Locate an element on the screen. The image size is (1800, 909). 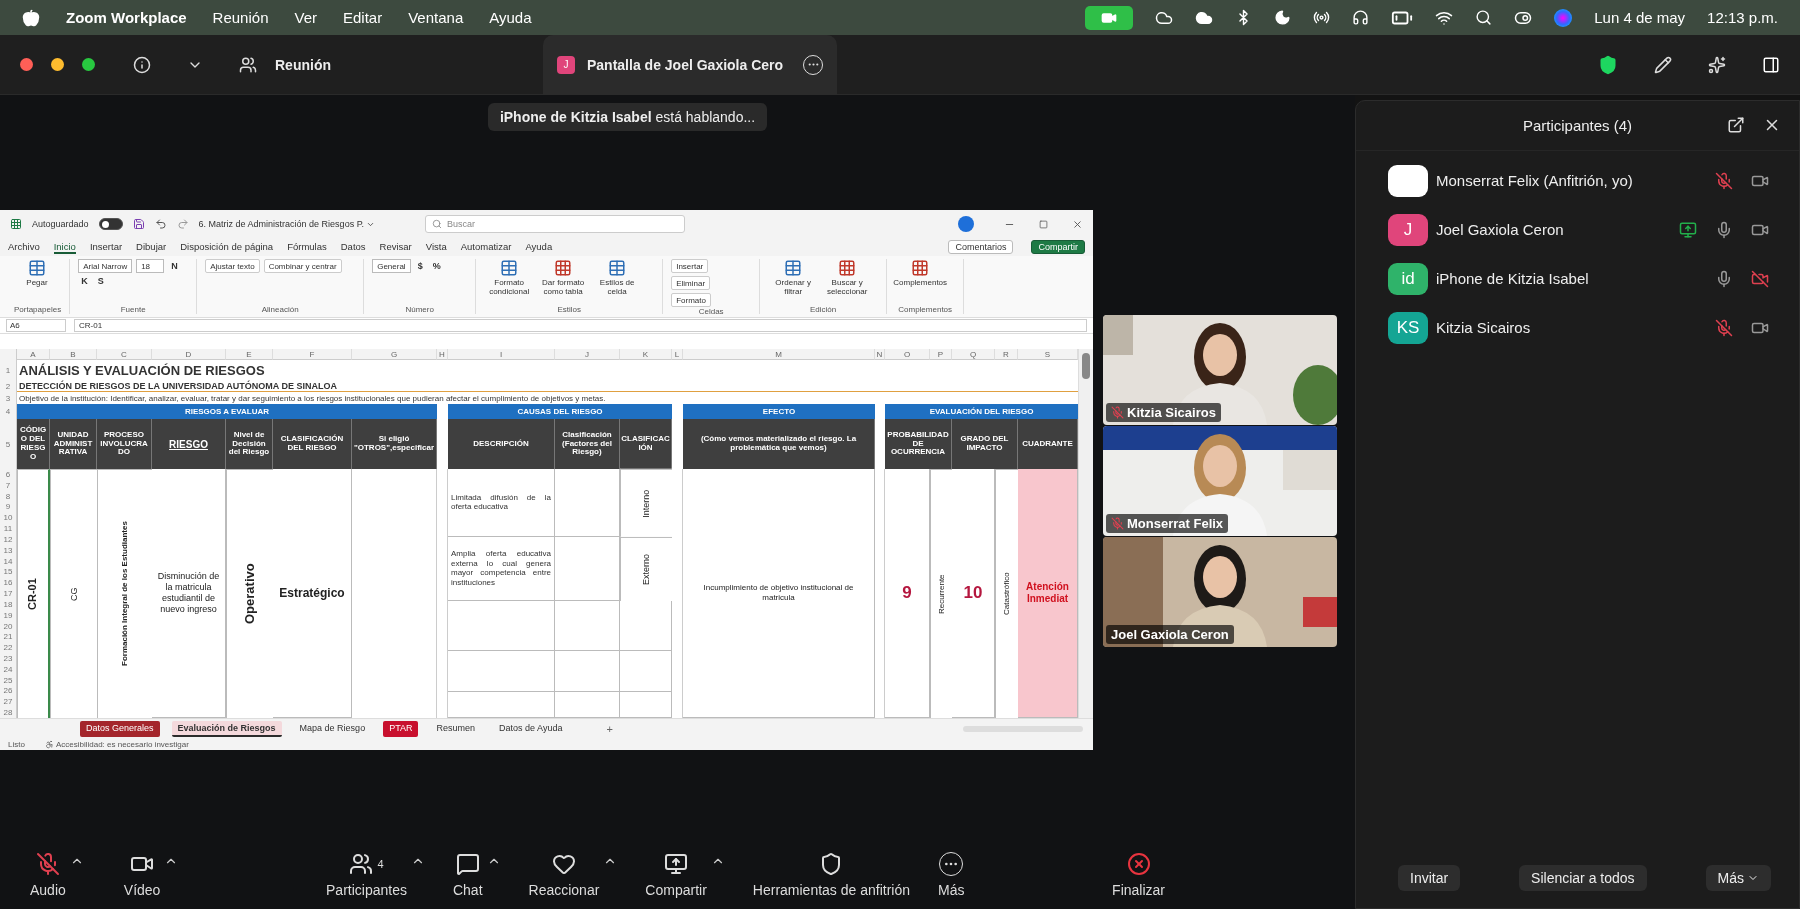
user-avatar is located at coordinates (966, 224).